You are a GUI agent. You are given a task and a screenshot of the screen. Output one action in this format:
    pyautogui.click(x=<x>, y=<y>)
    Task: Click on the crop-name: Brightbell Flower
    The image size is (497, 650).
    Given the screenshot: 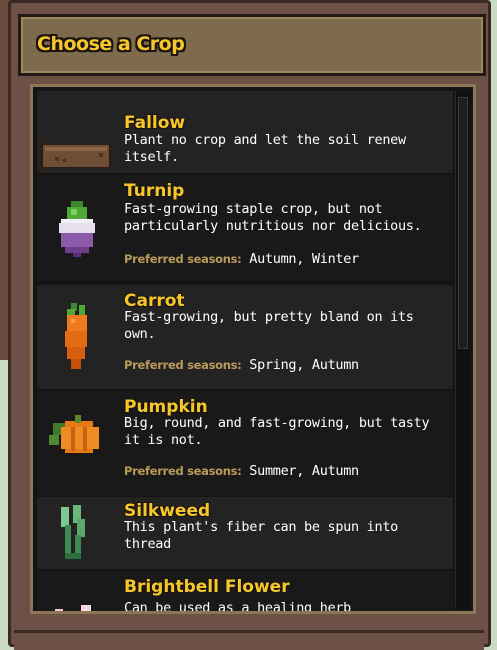 What is the action you would take?
    pyautogui.click(x=207, y=587)
    